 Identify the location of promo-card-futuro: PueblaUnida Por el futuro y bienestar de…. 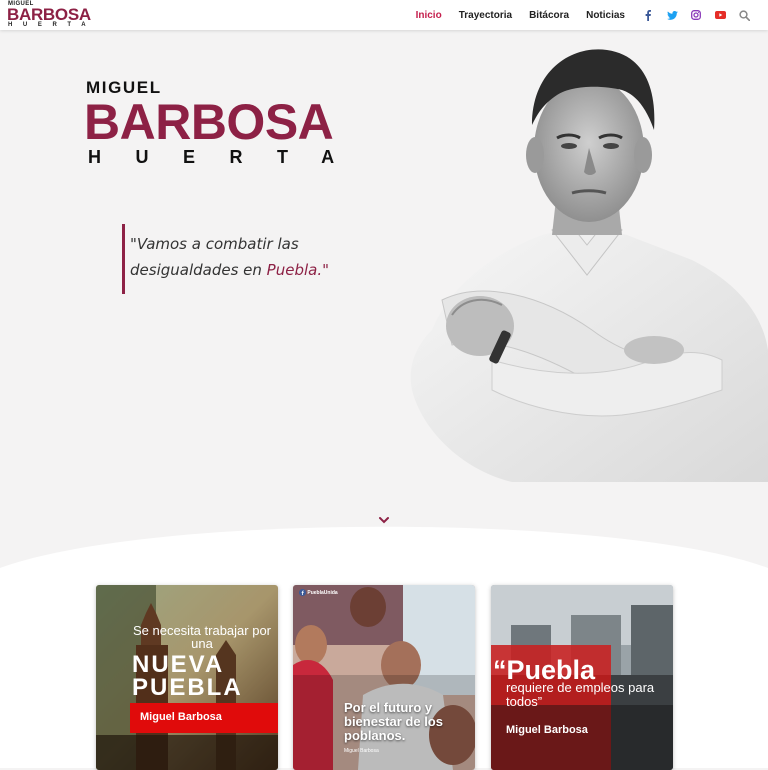
(384, 677).